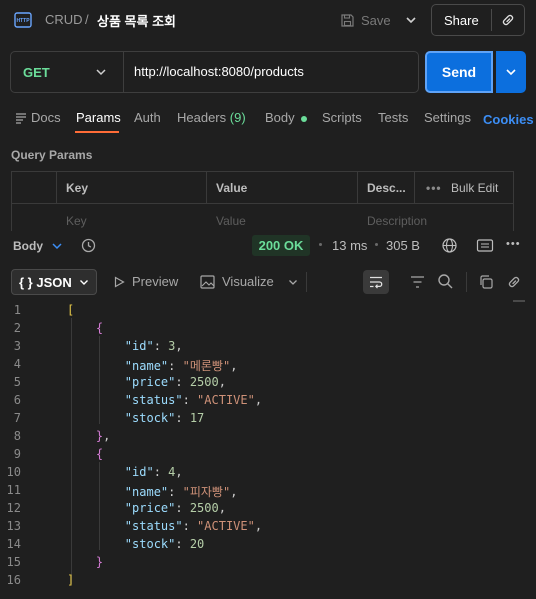  What do you see at coordinates (55, 562) in the screenshot?
I see `code-line: 15 }` at bounding box center [55, 562].